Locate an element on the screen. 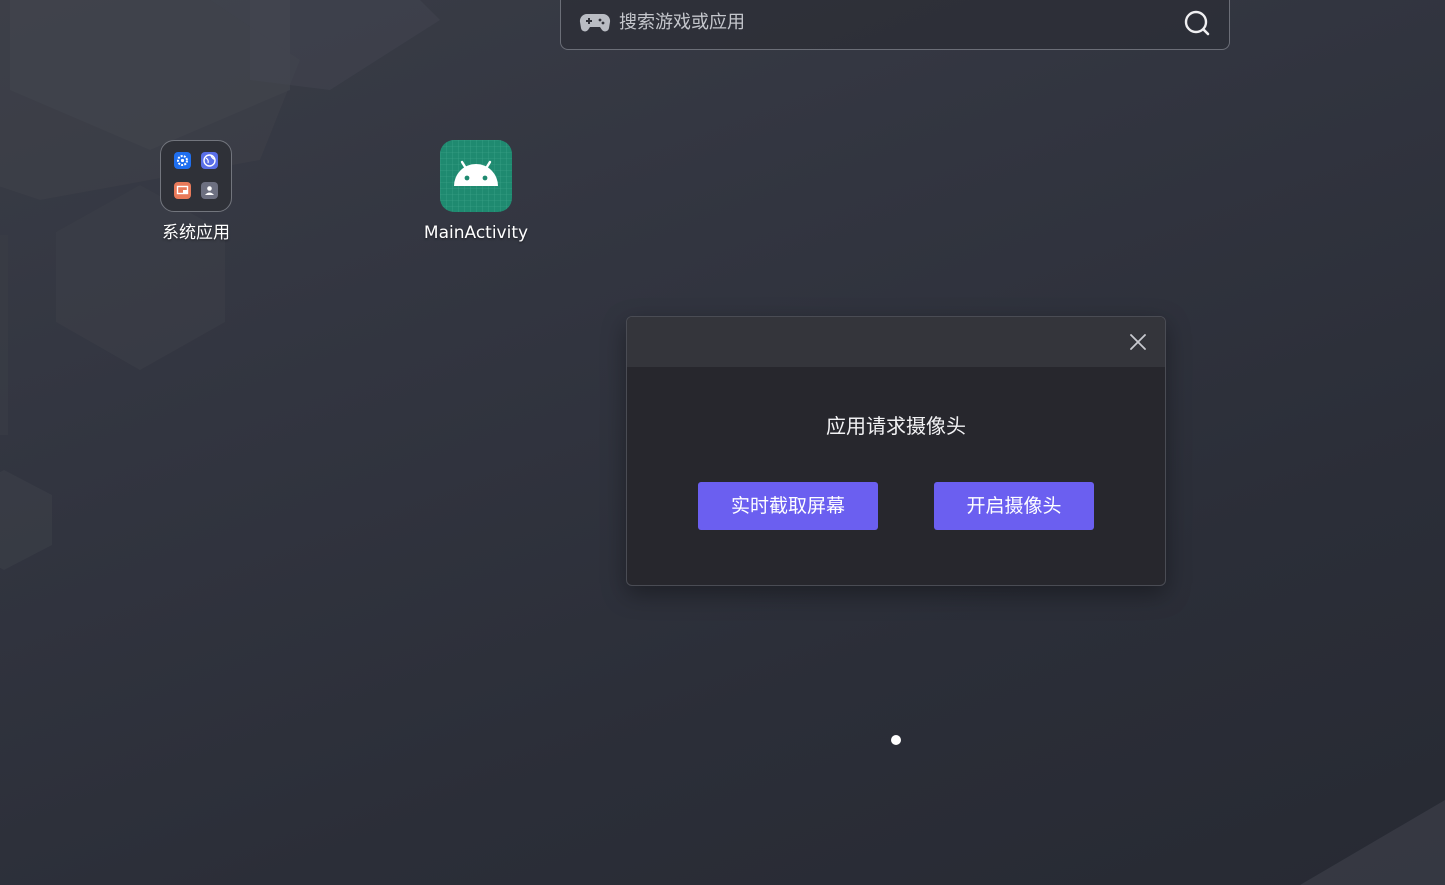 This screenshot has width=1445, height=885. screen-capture-button: 实时截取屏幕 is located at coordinates (788, 506).